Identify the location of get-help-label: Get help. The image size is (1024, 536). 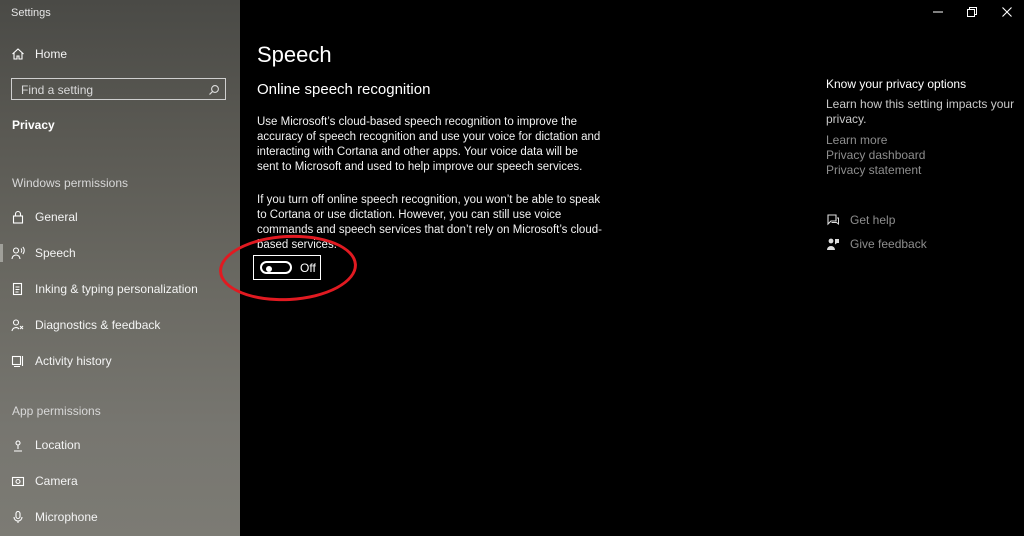
(873, 220).